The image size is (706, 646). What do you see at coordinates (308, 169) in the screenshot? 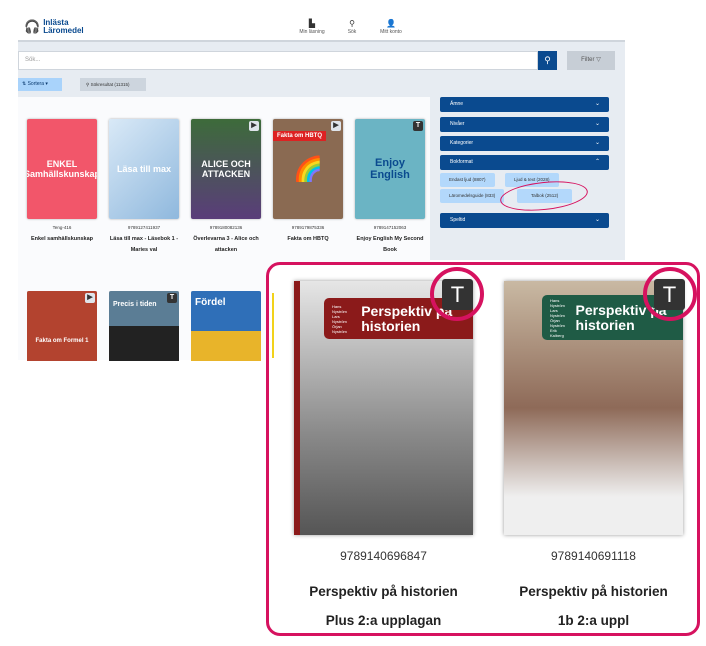
I see `book-cover: Fakta om HBTQ 🌈 ▶` at bounding box center [308, 169].